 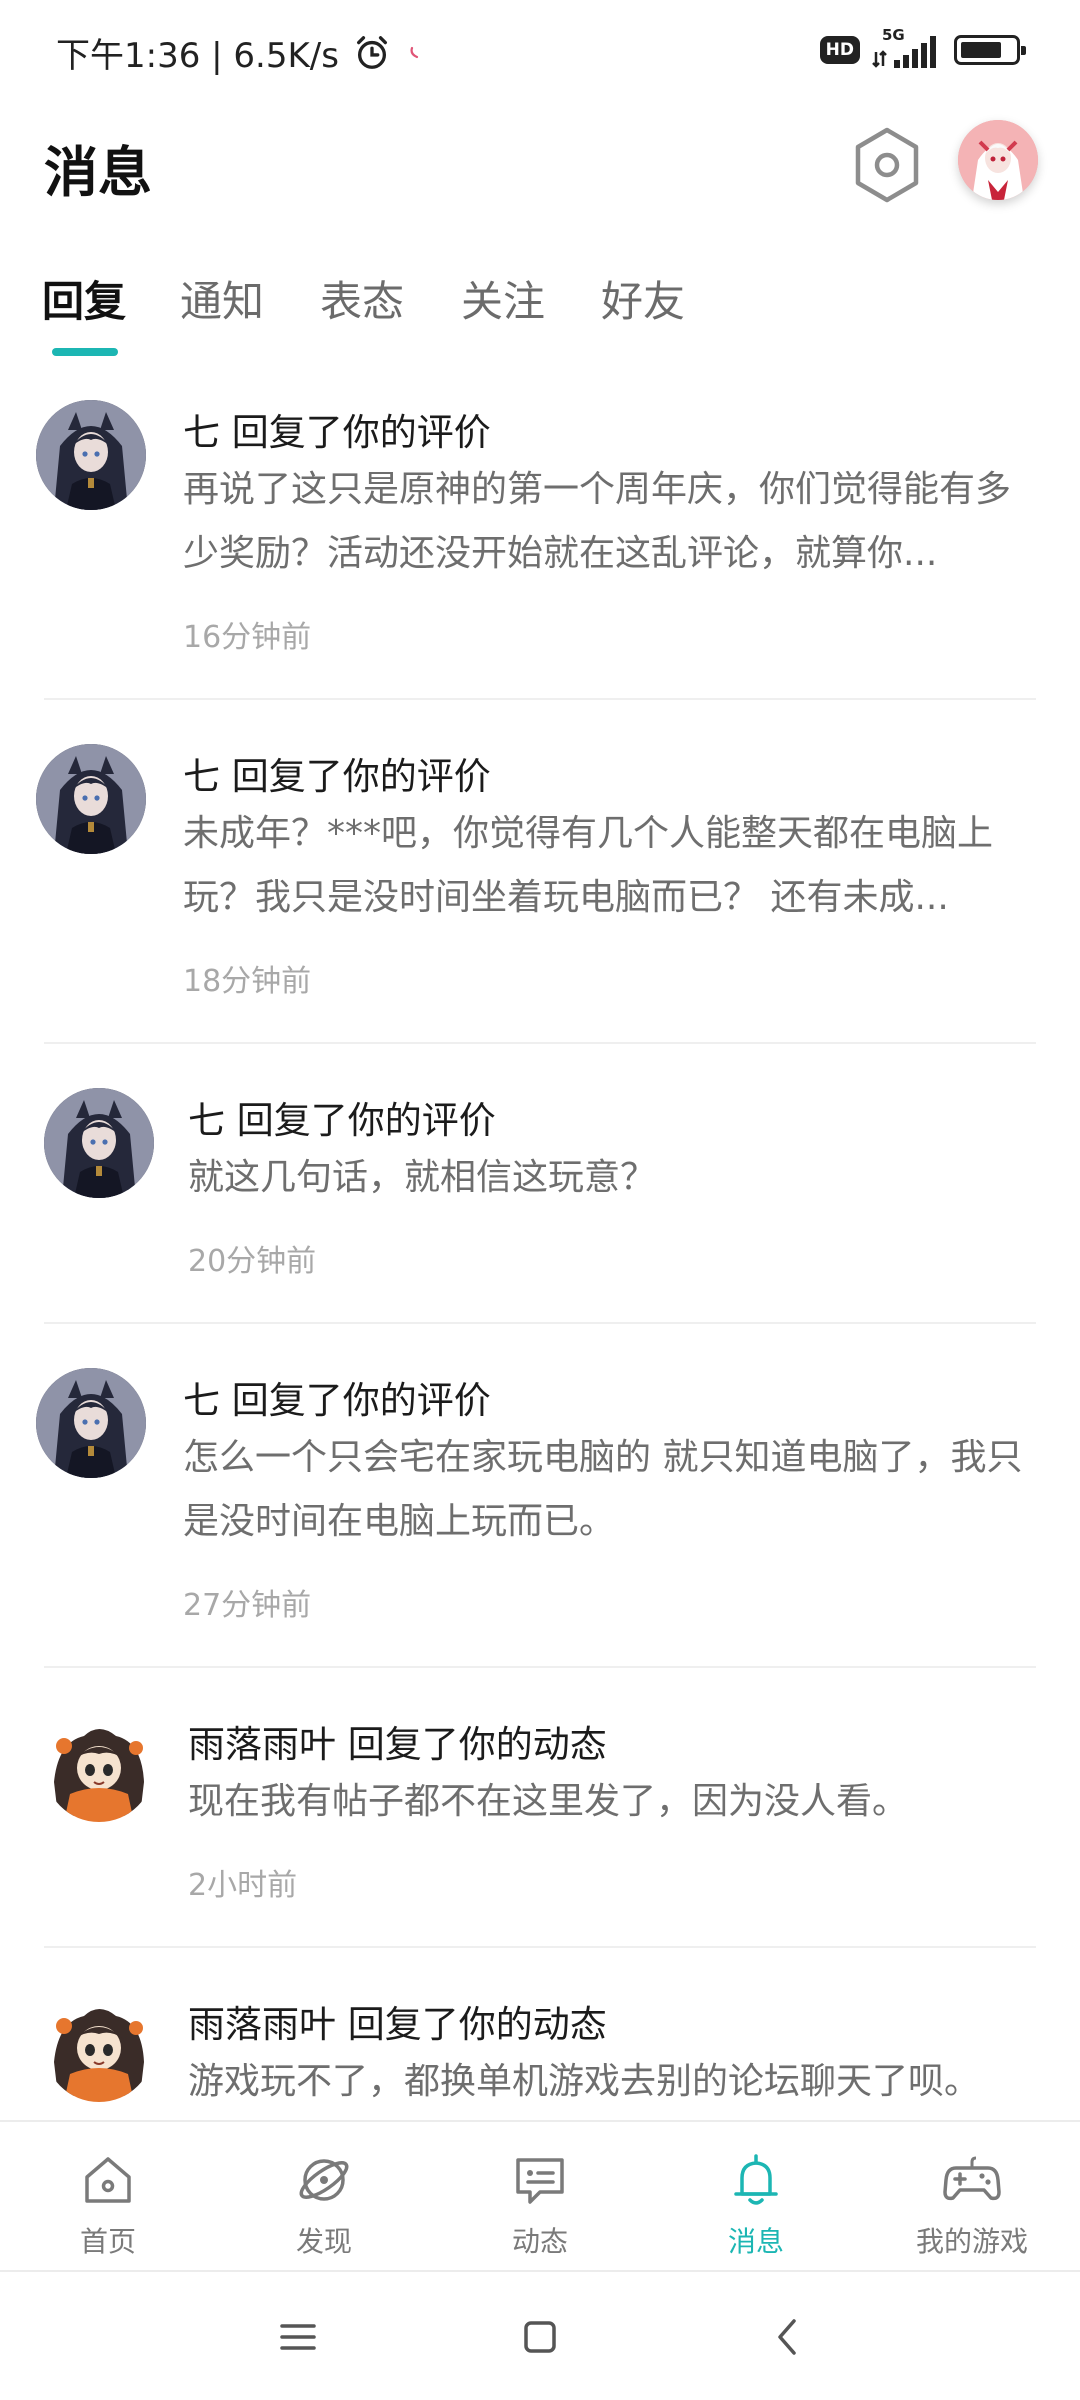 What do you see at coordinates (972, 2205) in the screenshot?
I see `nav-my-games: 我的游戏` at bounding box center [972, 2205].